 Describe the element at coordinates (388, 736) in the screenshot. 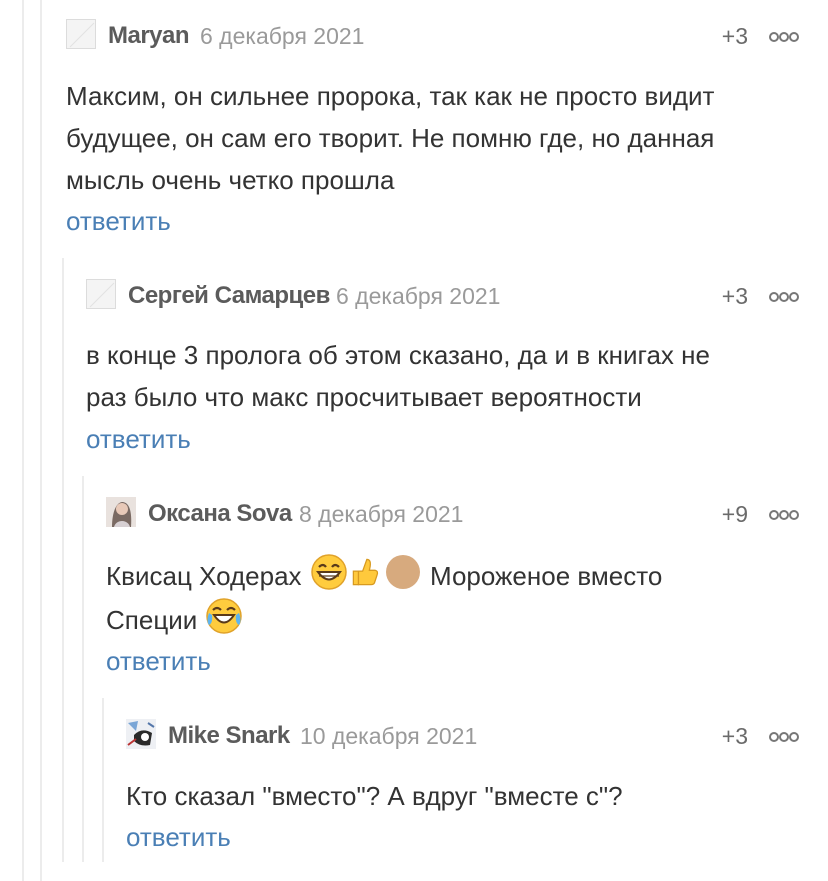

I see `comment-date: 10 декабря 2021` at that location.